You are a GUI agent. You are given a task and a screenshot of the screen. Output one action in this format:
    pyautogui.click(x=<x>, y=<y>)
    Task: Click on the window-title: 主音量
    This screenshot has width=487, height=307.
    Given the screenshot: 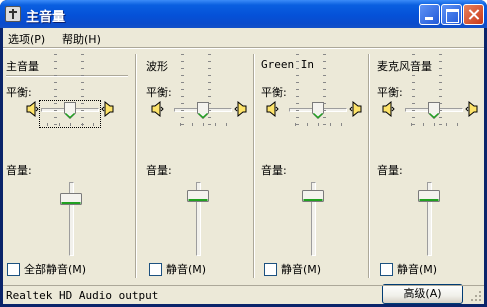 What is the action you would take?
    pyautogui.click(x=46, y=17)
    